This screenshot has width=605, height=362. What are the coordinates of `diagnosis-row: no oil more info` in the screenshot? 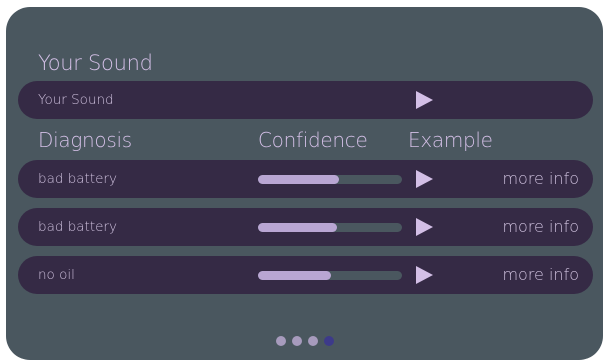 It's located at (305, 275).